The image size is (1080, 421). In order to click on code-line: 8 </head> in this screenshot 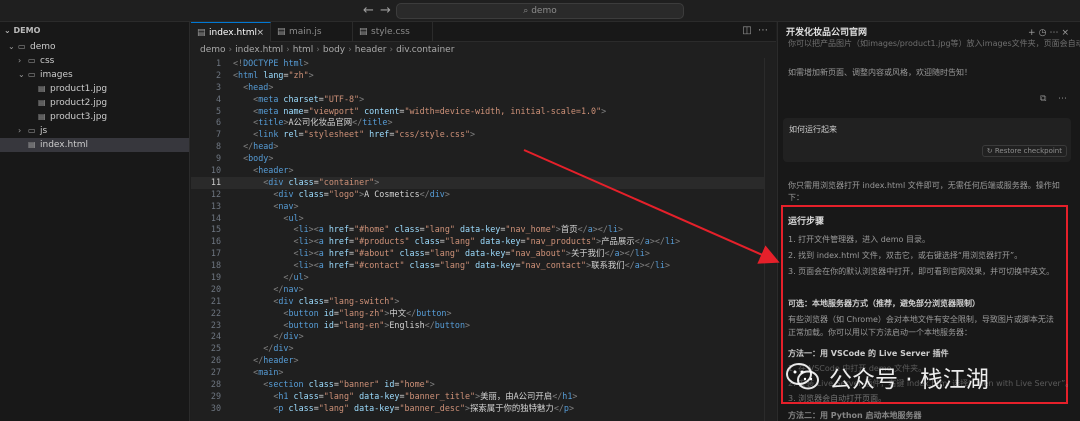, I will do `click(483, 147)`.